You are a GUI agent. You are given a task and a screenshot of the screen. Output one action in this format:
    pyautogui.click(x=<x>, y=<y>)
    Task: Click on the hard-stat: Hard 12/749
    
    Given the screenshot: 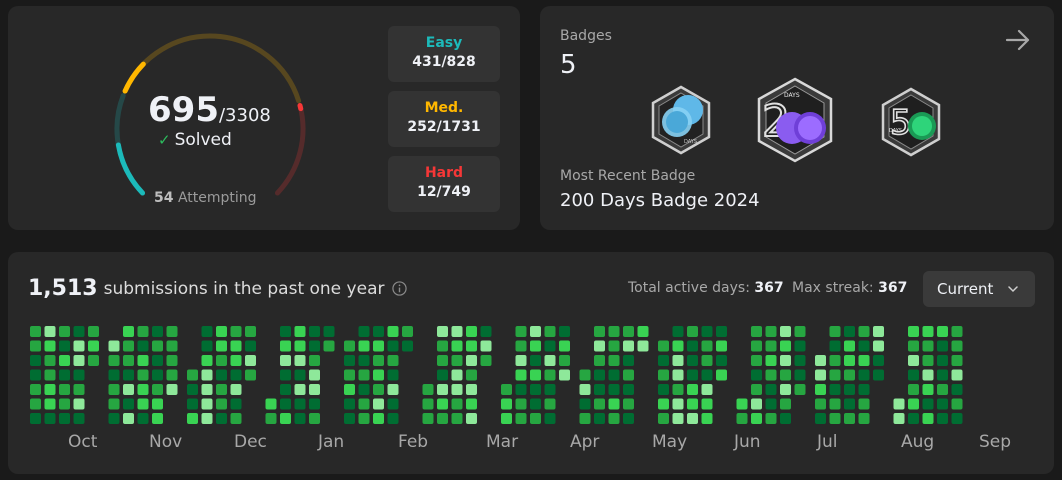 What is the action you would take?
    pyautogui.click(x=444, y=184)
    